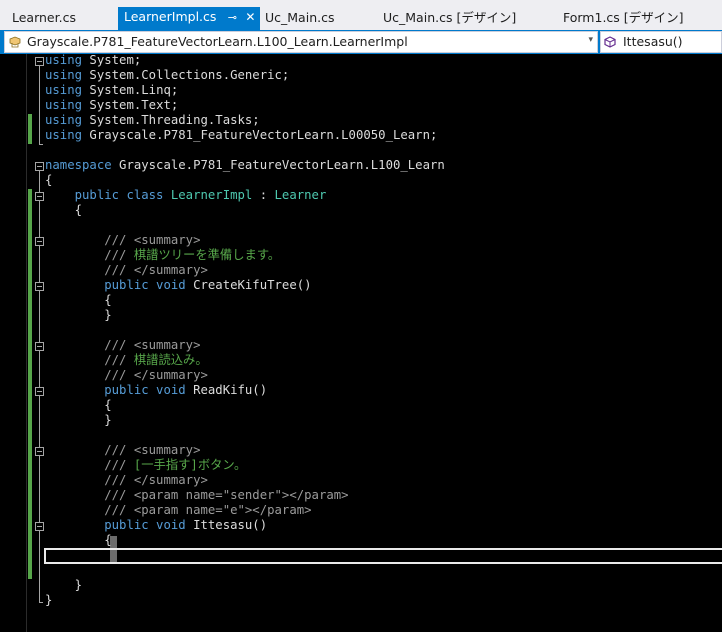  Describe the element at coordinates (208, 285) in the screenshot. I see `code-line: public void CreateKifuTree()` at that location.